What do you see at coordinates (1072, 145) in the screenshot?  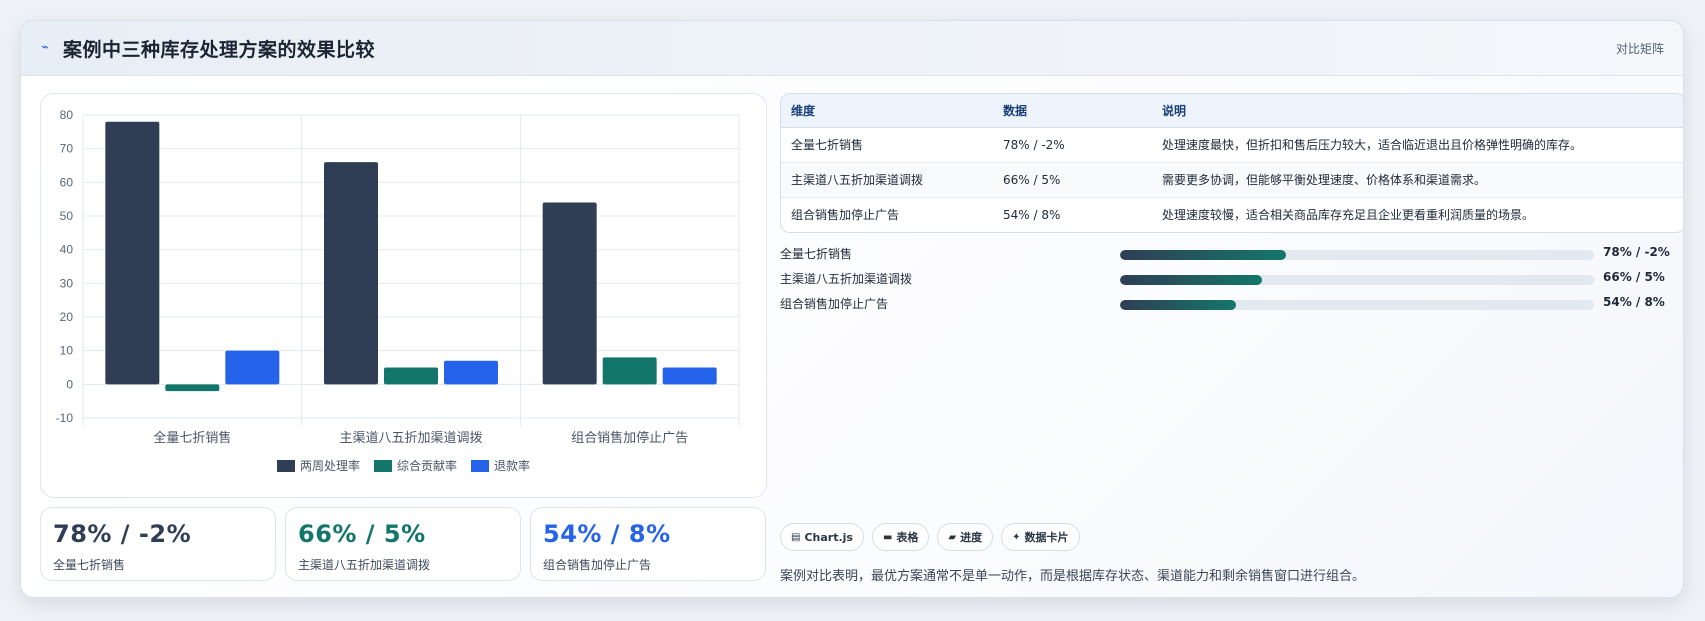 I see `table-cell: 78% / -2%` at bounding box center [1072, 145].